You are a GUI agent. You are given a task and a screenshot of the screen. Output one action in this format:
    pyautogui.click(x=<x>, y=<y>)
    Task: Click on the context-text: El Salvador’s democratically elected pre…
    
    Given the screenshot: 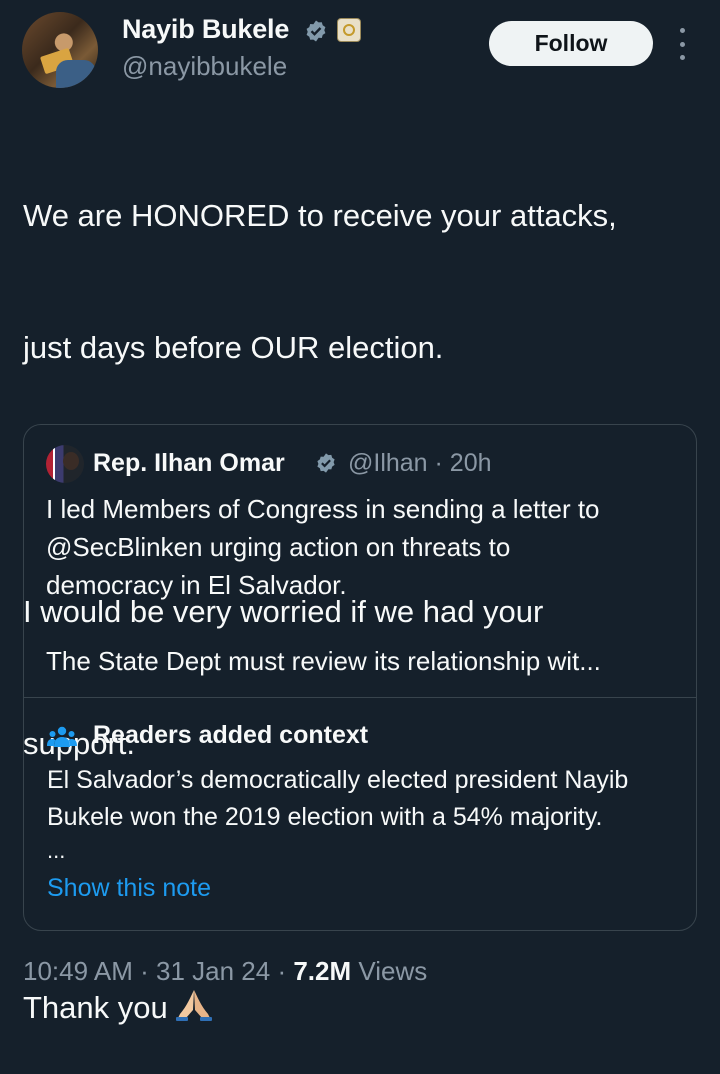 What is the action you would take?
    pyautogui.click(x=367, y=799)
    